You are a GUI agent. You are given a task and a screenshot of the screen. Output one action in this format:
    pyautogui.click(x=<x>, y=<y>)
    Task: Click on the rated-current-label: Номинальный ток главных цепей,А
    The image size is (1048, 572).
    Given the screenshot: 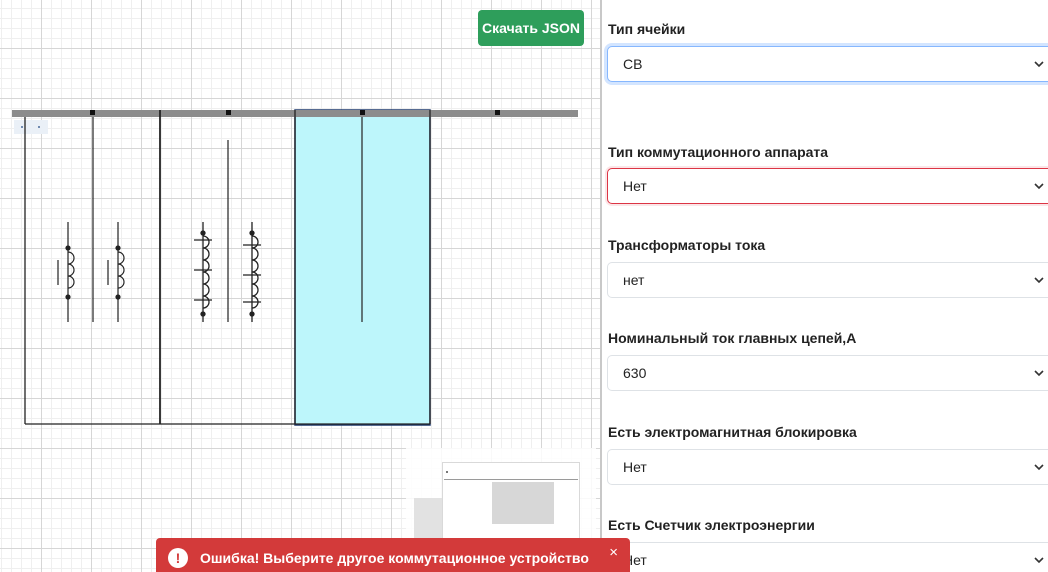 What is the action you would take?
    pyautogui.click(x=732, y=338)
    